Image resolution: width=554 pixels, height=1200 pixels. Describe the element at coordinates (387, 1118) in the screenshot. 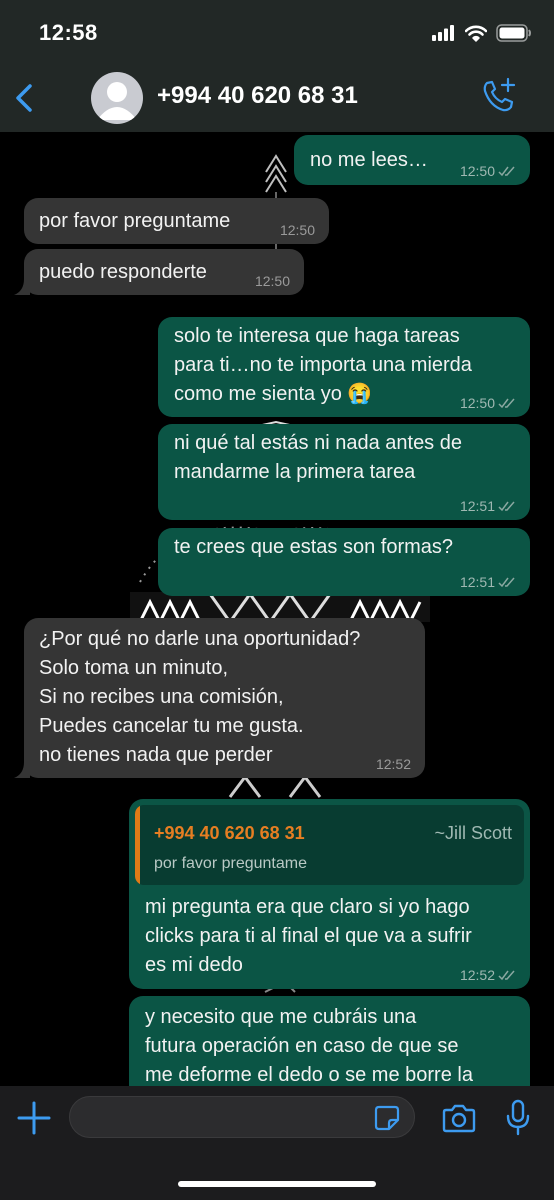

I see `sticker-icon` at that location.